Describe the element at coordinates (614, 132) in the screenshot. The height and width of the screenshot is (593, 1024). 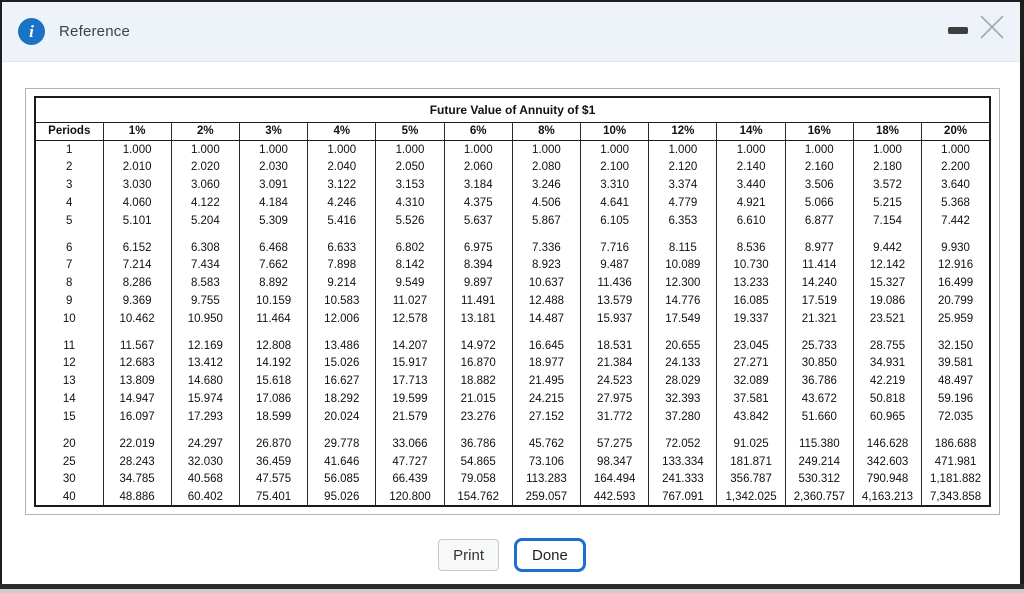
I see `column-header-rate: 10%` at that location.